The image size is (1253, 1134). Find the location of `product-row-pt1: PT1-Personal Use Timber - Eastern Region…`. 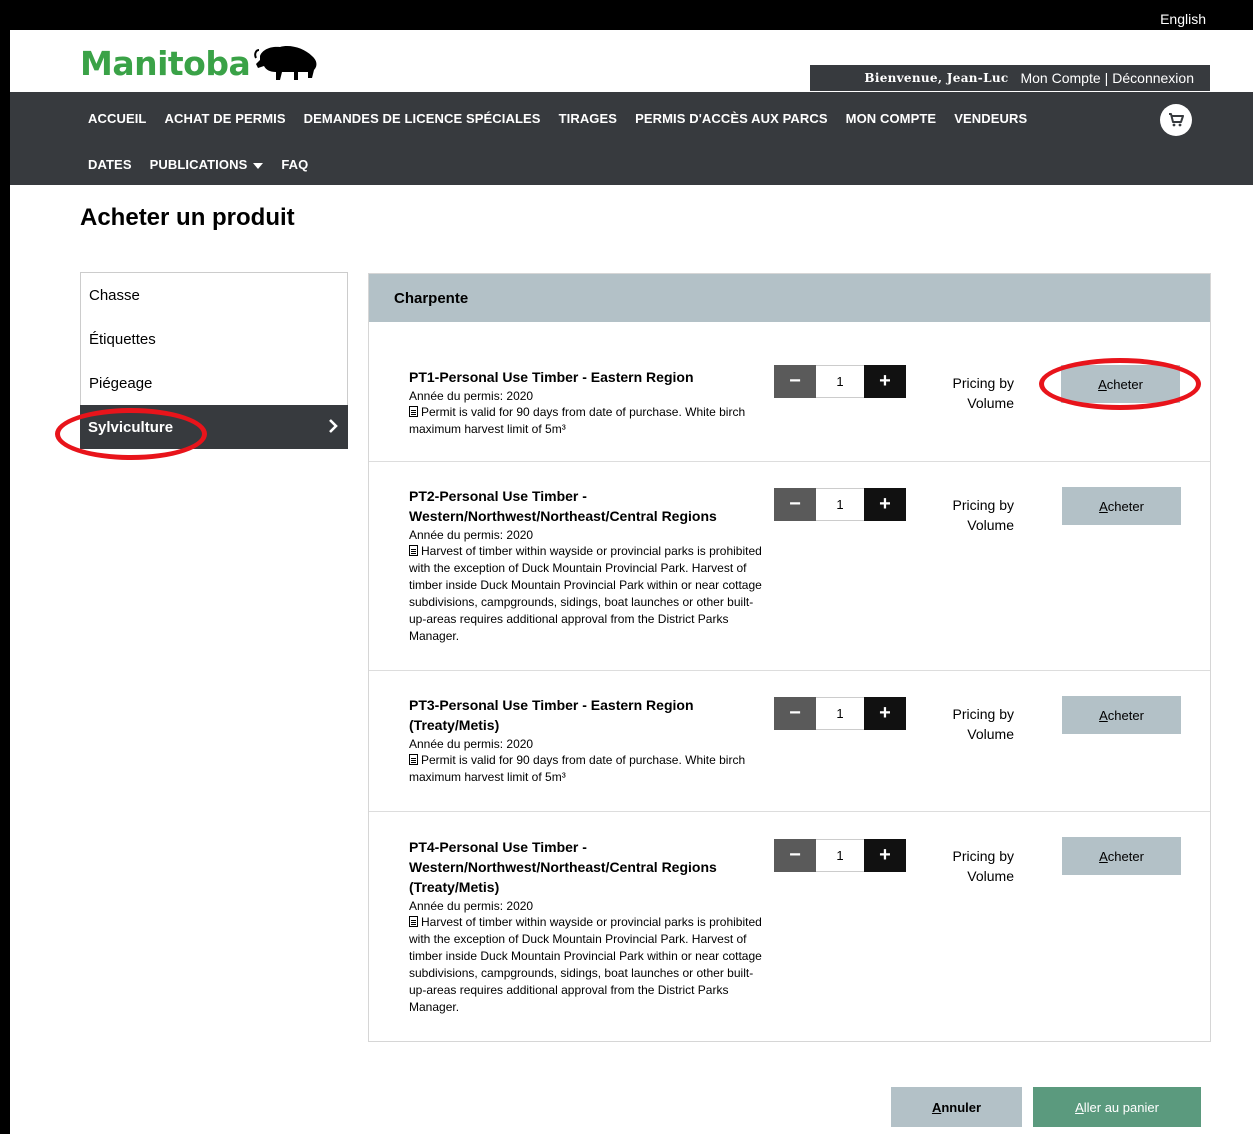

product-row-pt1: PT1-Personal Use Timber - Eastern Region… is located at coordinates (789, 392).